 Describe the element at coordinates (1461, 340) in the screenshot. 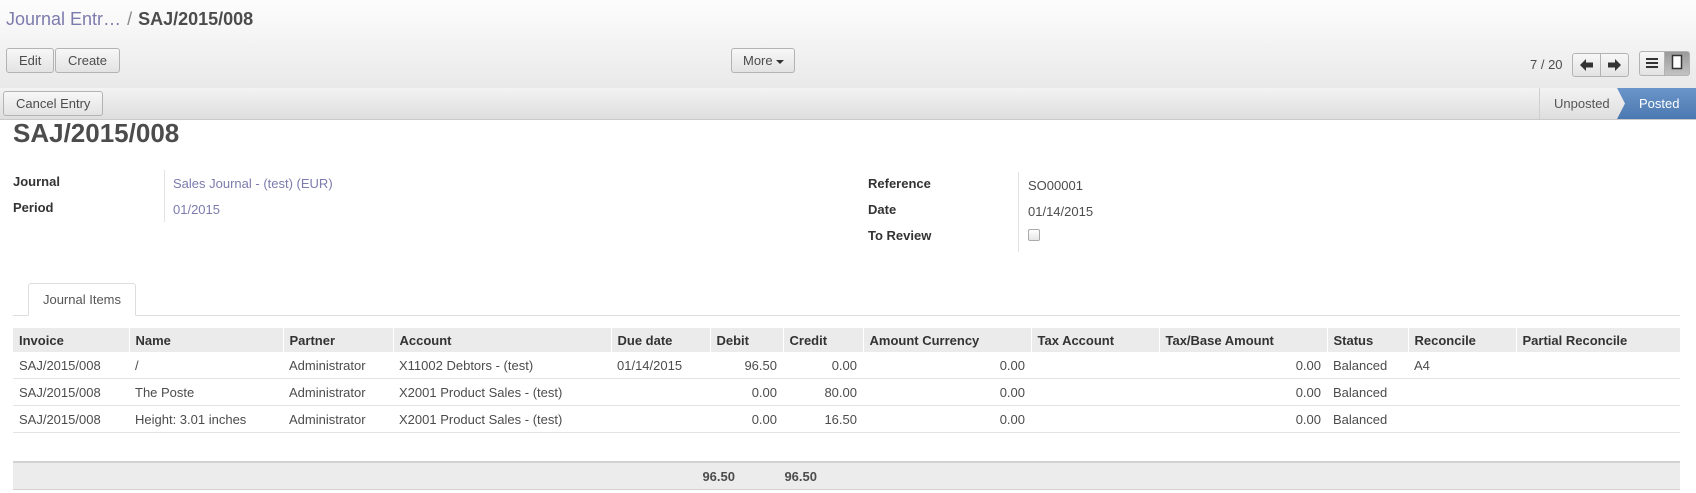

I see `column-header: Reconcile` at that location.